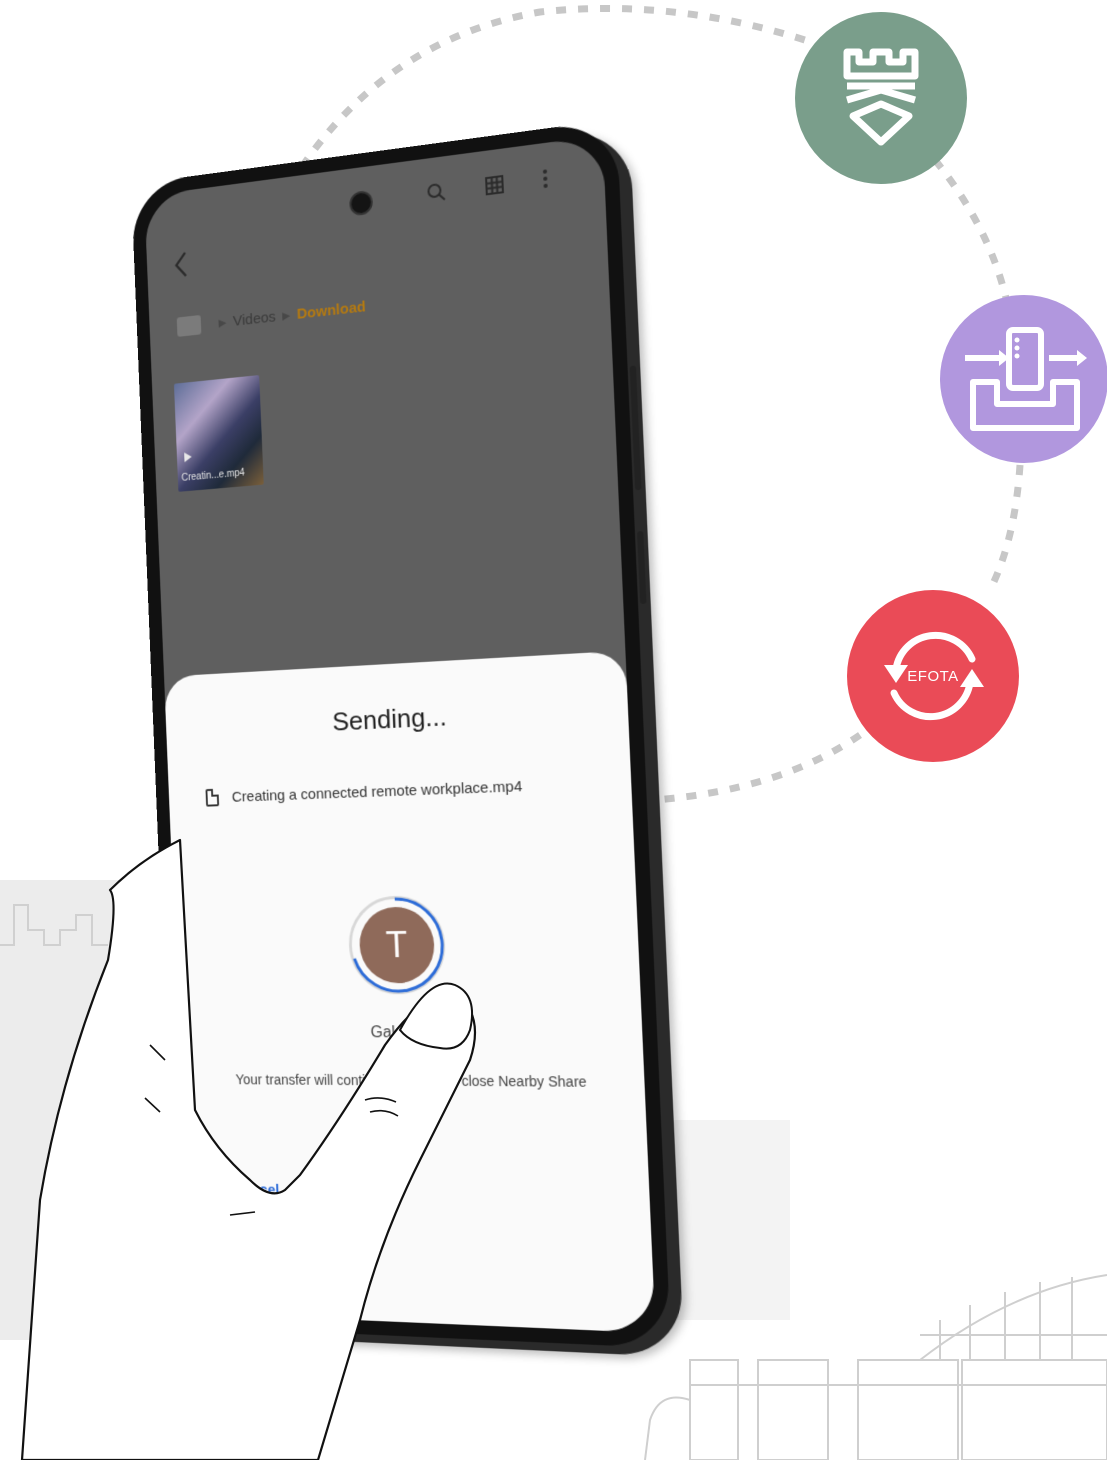 The width and height of the screenshot is (1107, 1460). I want to click on breadcrumb: ▶ Videos ▶ Download, so click(271, 316).